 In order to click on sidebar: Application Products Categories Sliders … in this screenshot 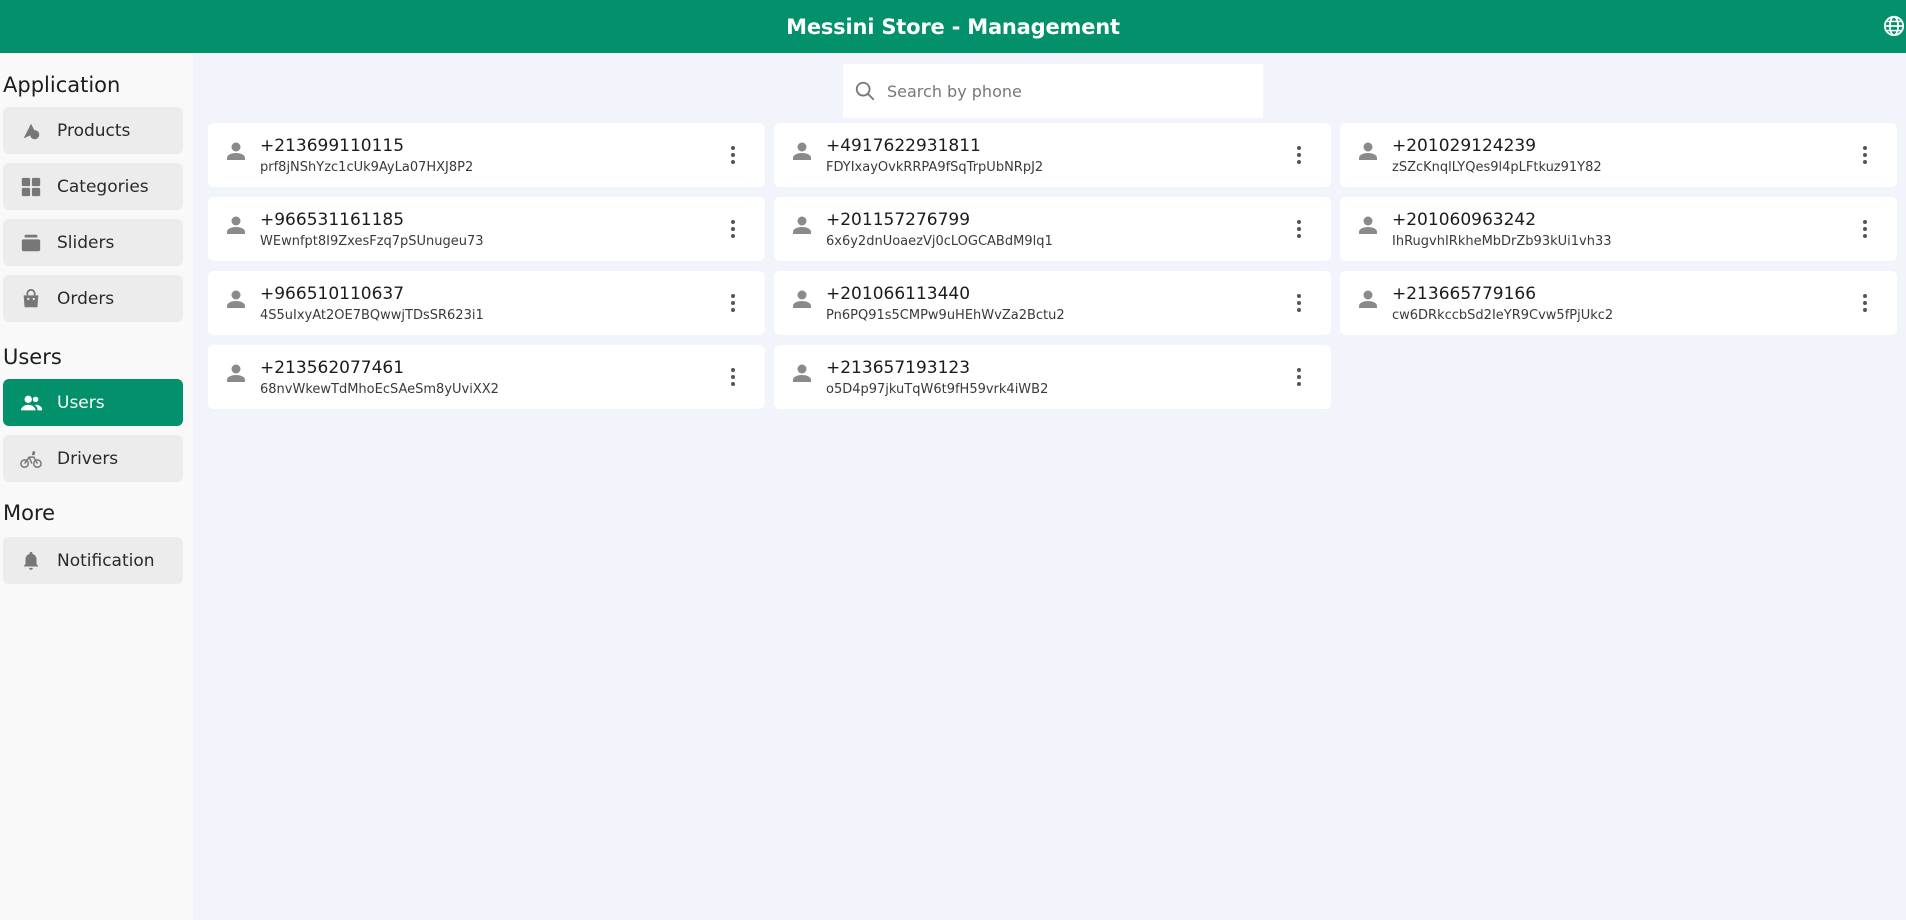, I will do `click(96, 486)`.